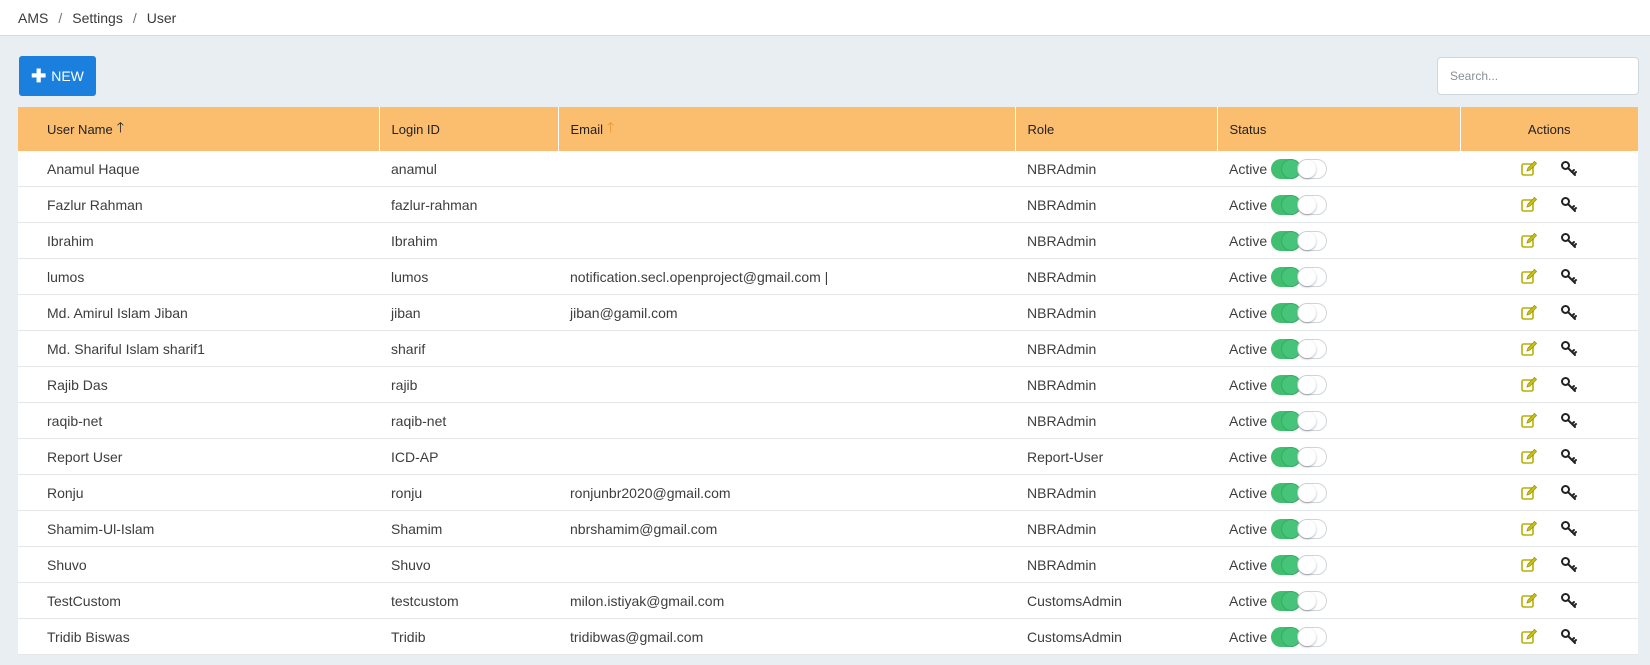  I want to click on sort-ascending-icon: 🡑, so click(611, 127).